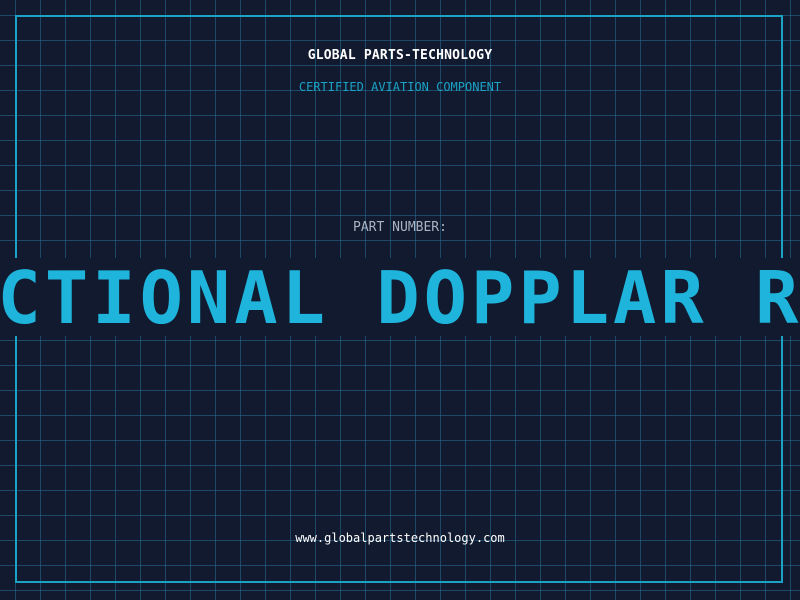  I want to click on certification-subtitle: CERTIFIED AVIATION COMPONENT, so click(400, 87).